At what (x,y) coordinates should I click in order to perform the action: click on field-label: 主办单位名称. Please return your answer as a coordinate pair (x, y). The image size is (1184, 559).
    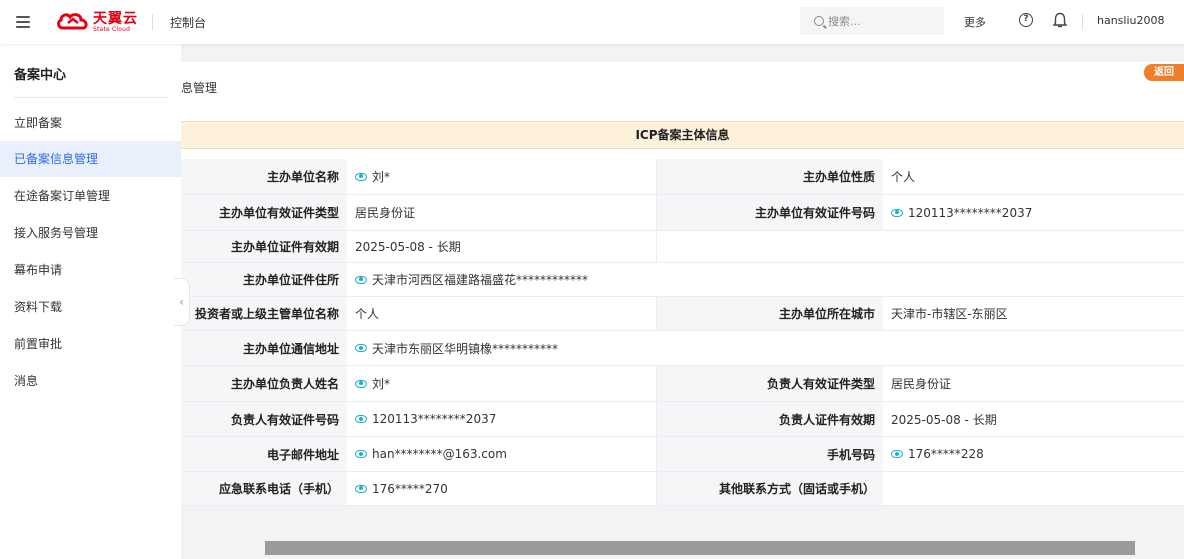
    Looking at the image, I should click on (264, 176).